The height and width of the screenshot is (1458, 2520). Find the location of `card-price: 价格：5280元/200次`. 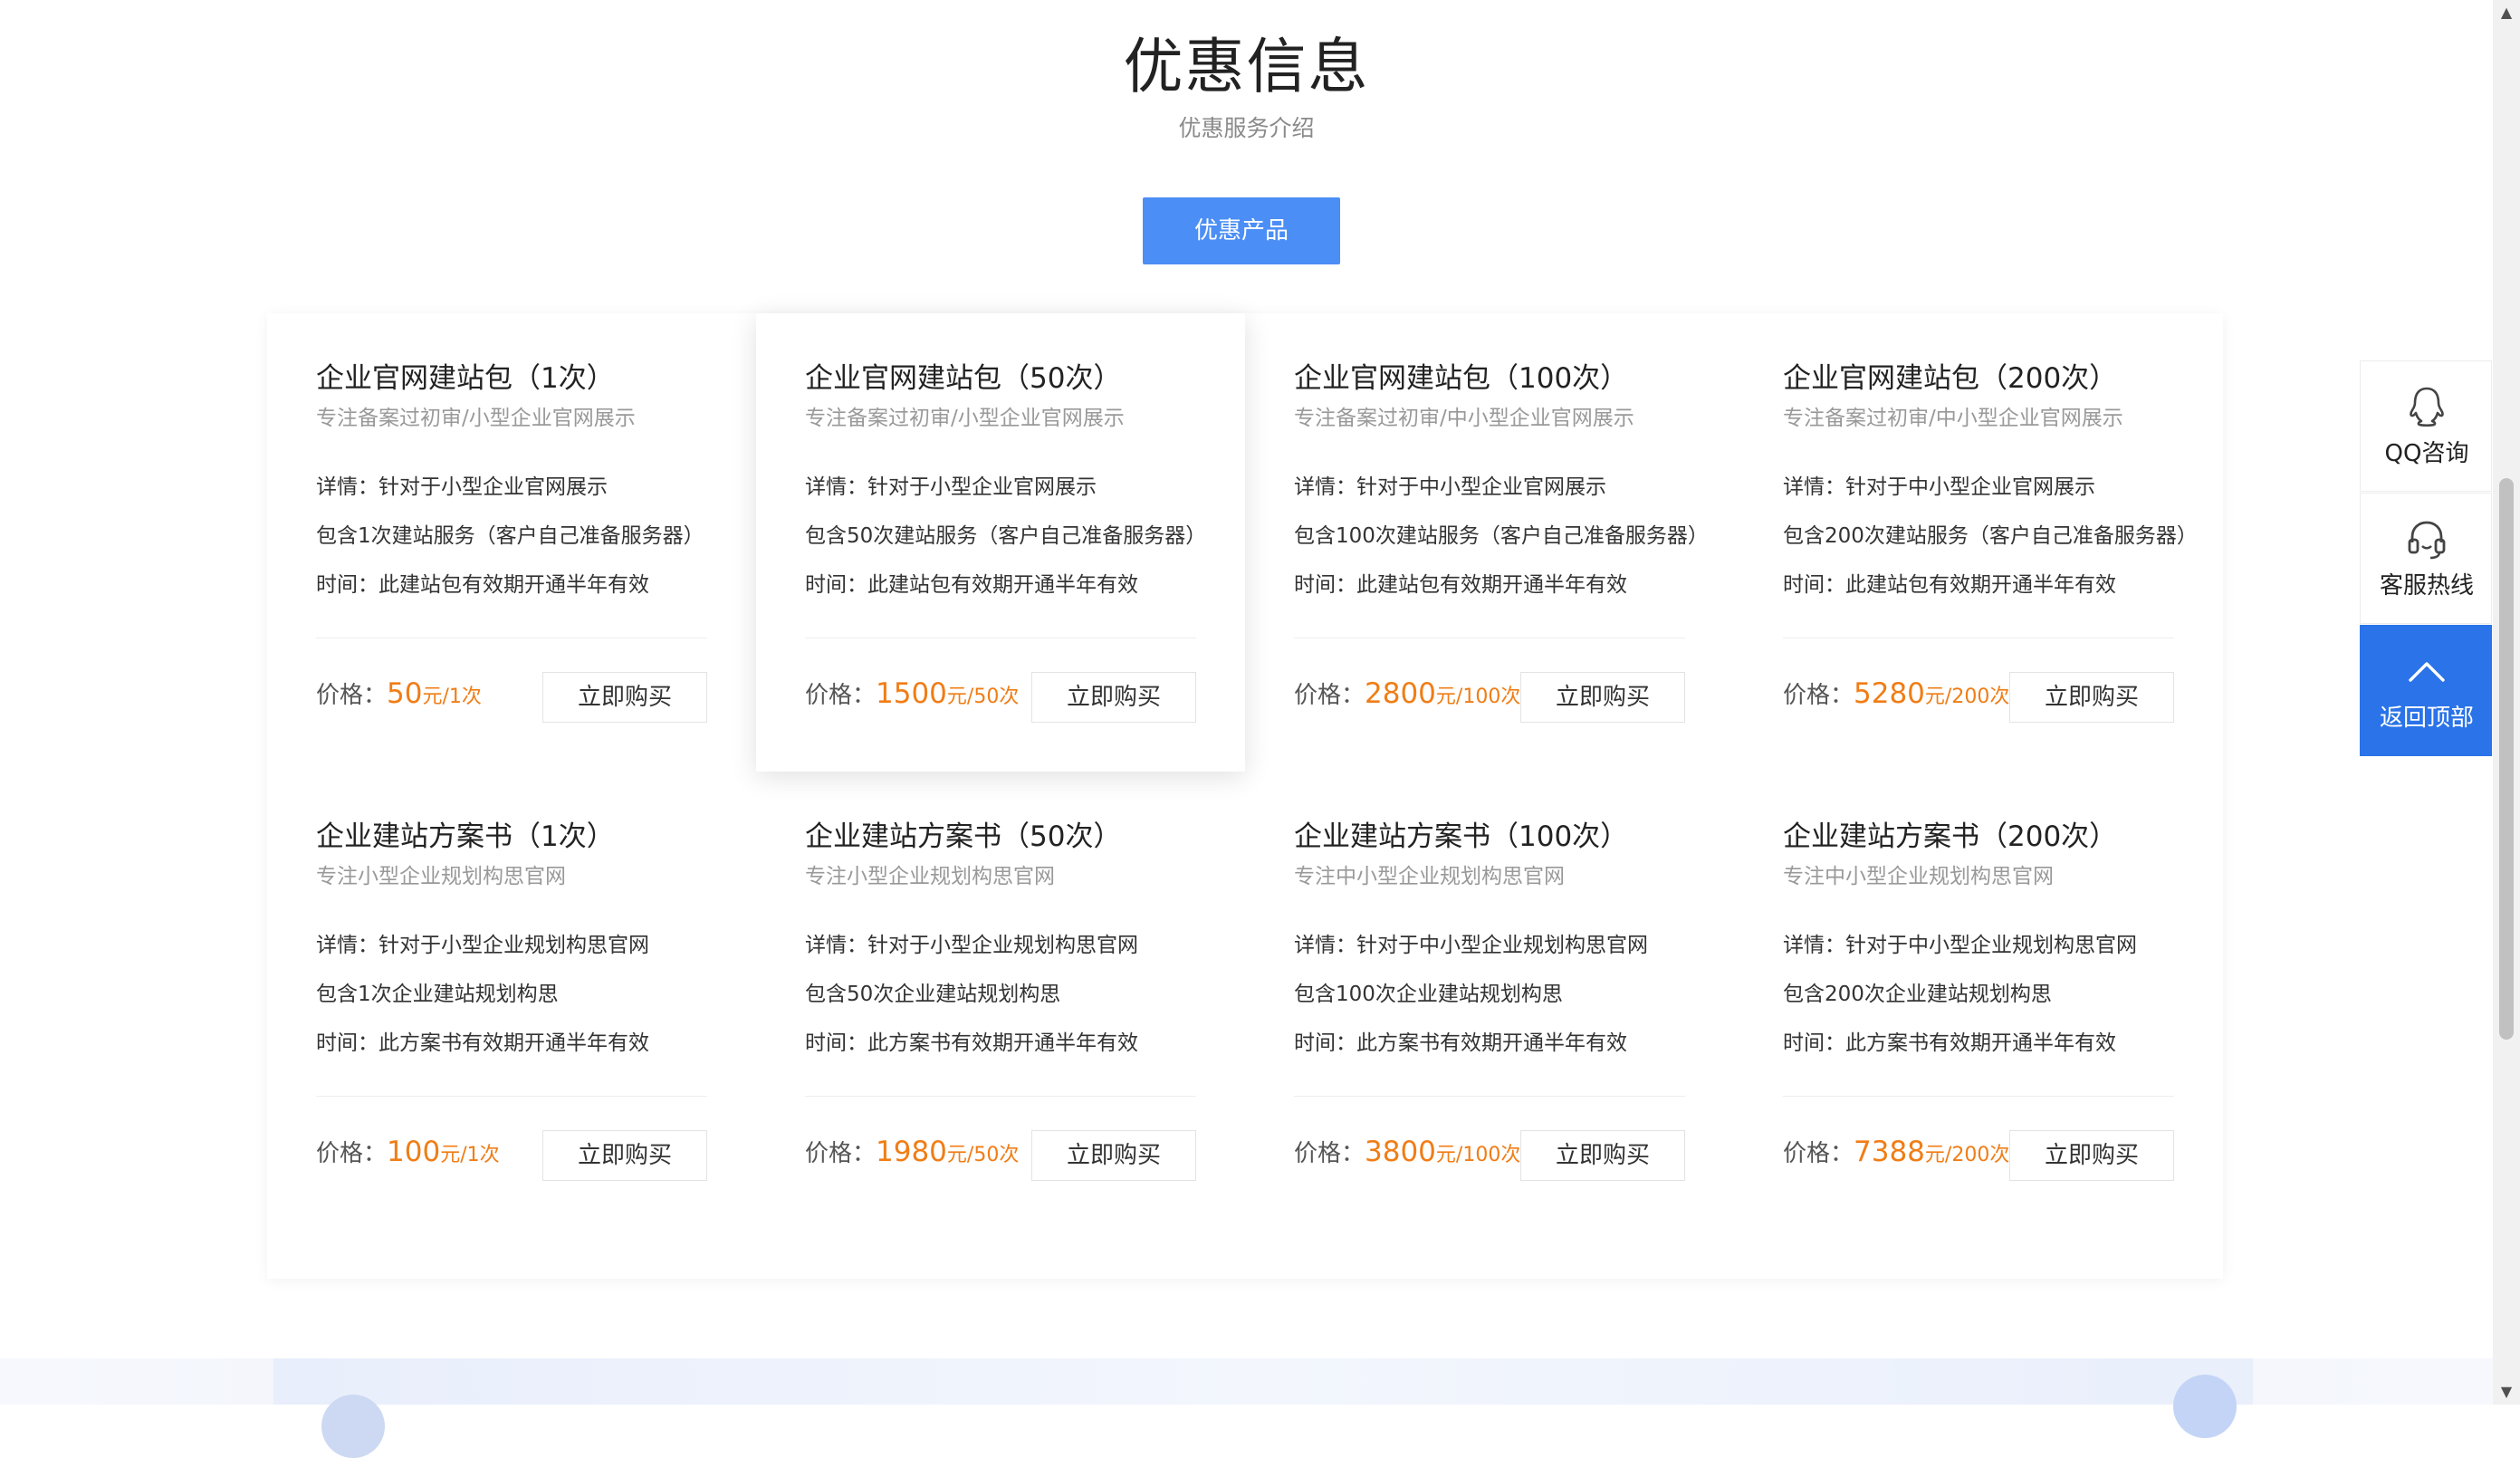

card-price: 价格：5280元/200次 is located at coordinates (1896, 696).